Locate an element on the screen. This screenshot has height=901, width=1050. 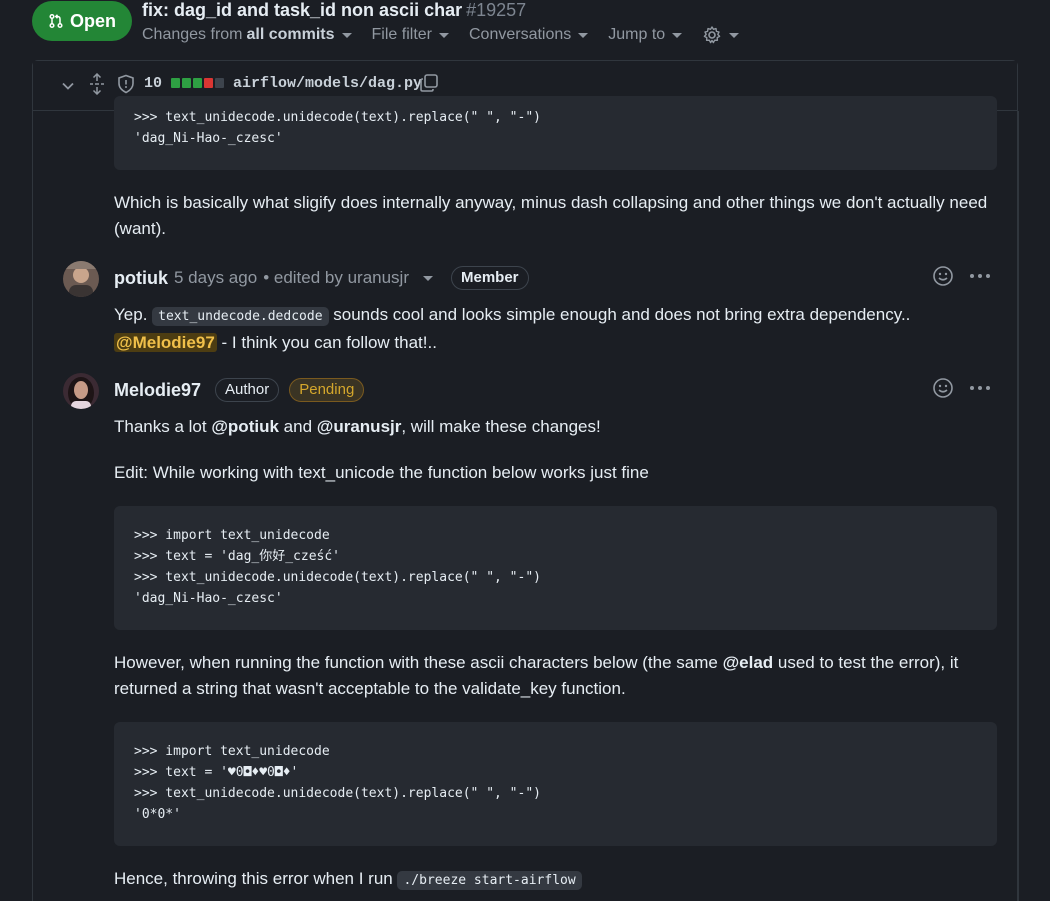
diffstat-bar is located at coordinates (197, 83).